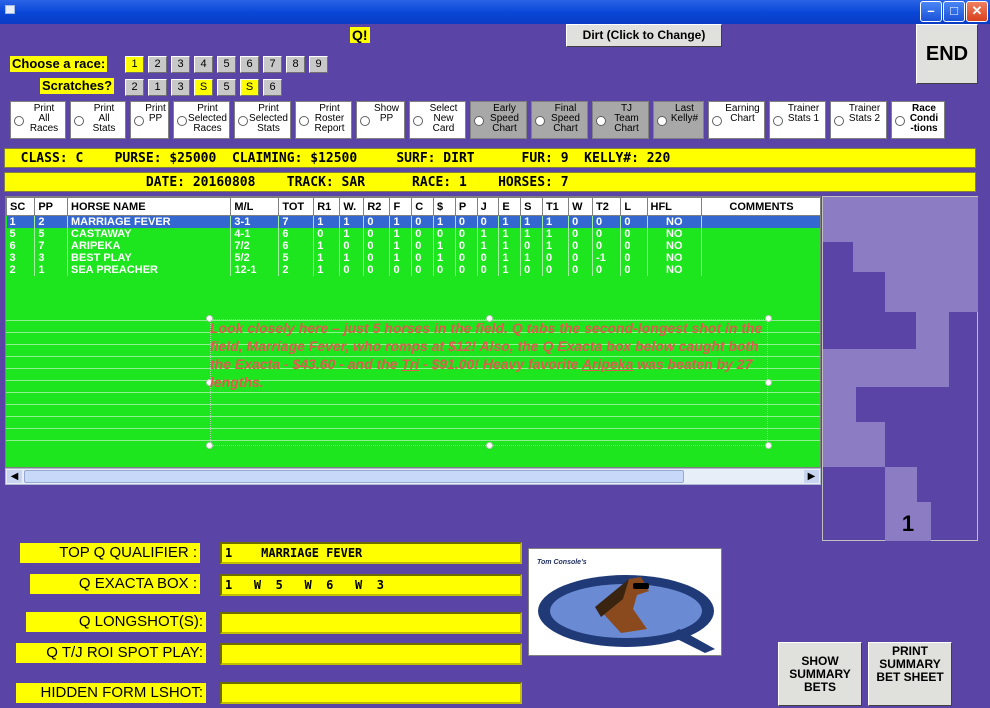 This screenshot has height=708, width=990. What do you see at coordinates (14, 476) in the screenshot?
I see `scroll-left-icon: ◀` at bounding box center [14, 476].